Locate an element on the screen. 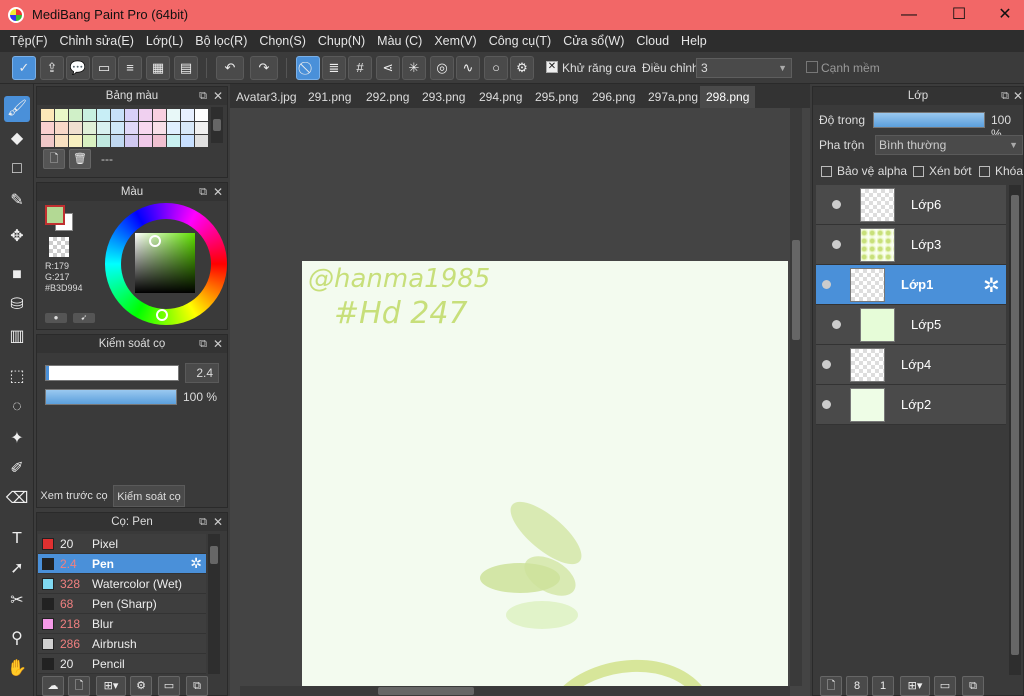 Image resolution: width=1024 pixels, height=696 pixels. ellipse-snap-icon: ○ is located at coordinates (496, 68).